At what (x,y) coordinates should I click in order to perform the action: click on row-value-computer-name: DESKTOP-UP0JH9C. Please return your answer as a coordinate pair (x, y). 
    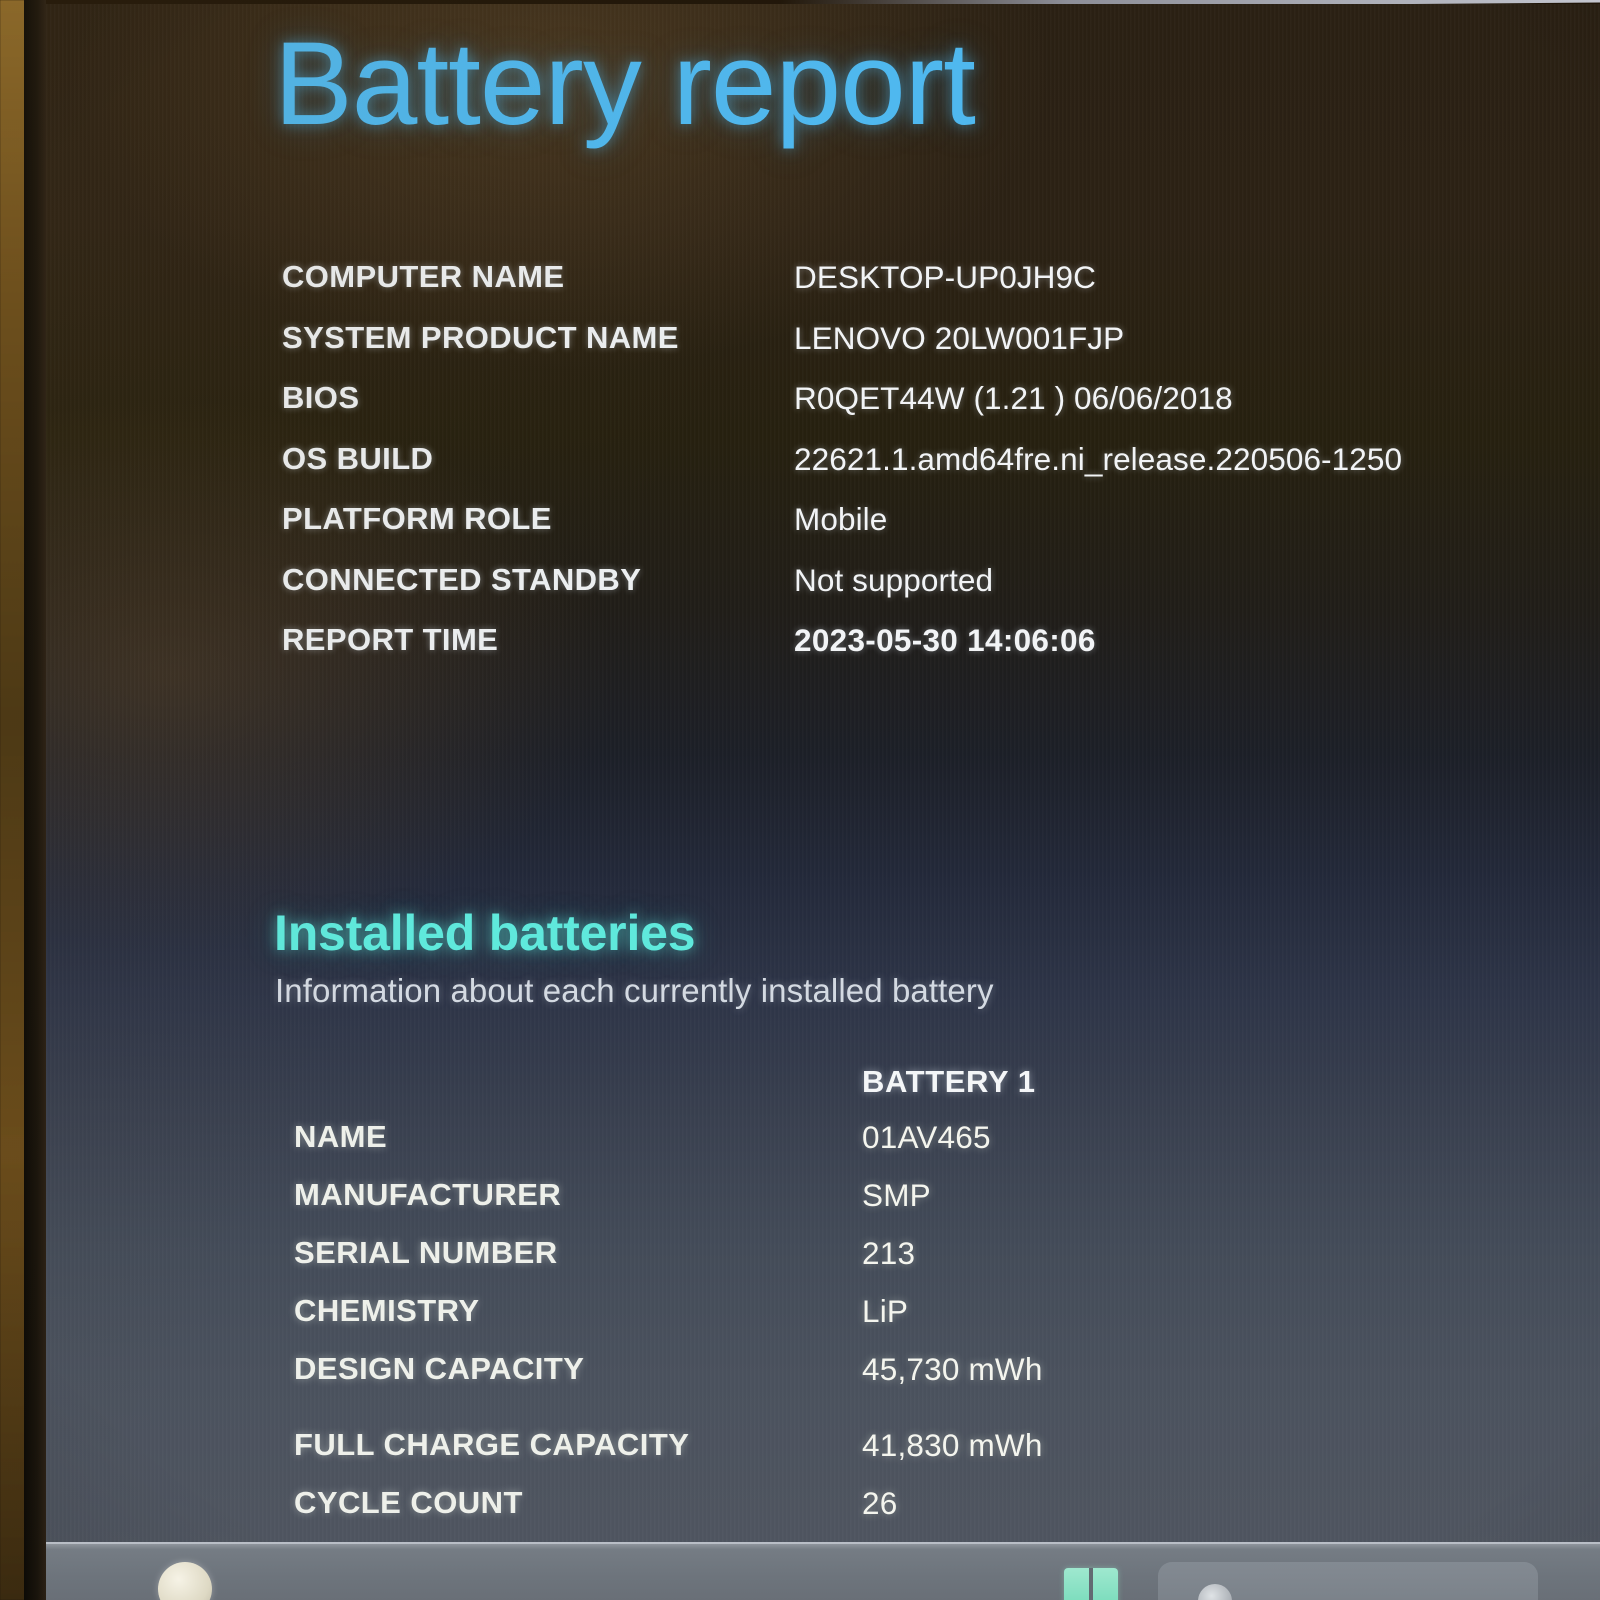
    Looking at the image, I should click on (945, 277).